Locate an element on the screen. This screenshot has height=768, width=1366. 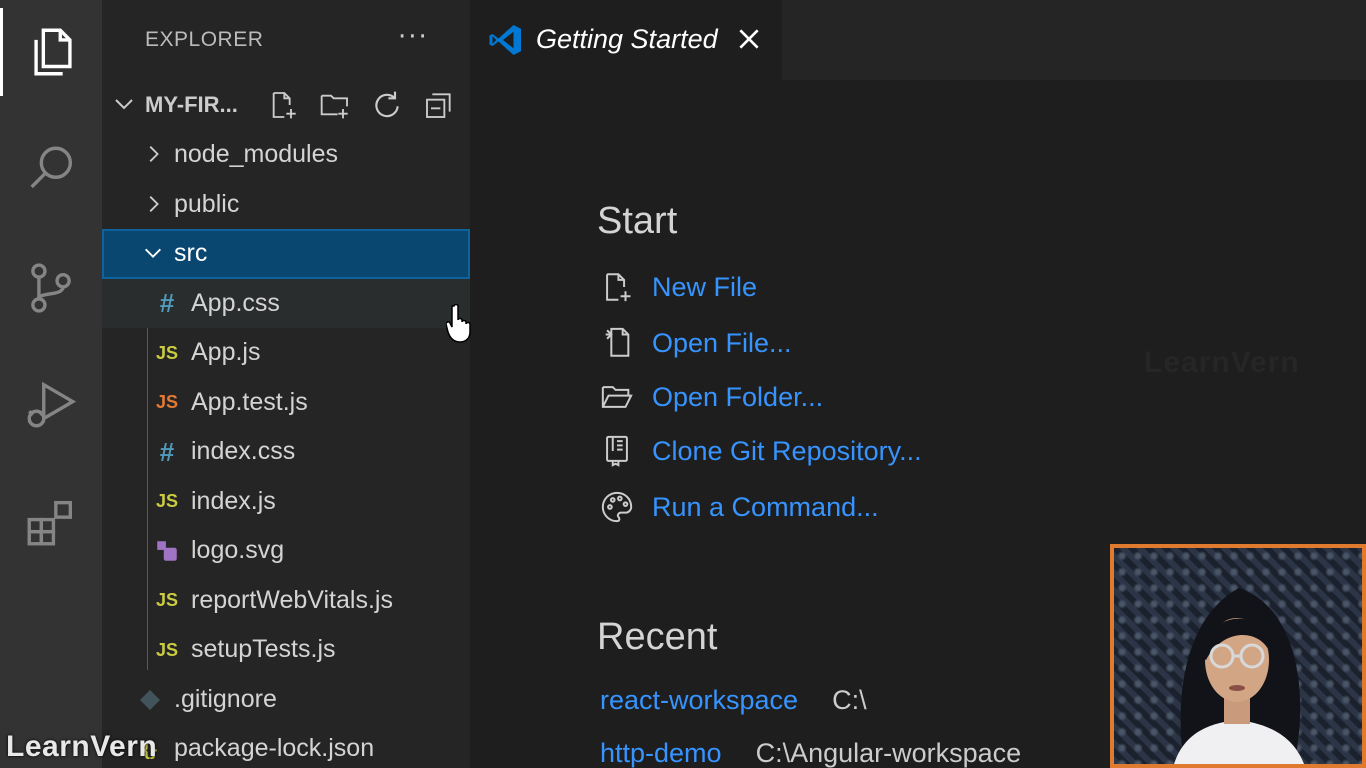
tree-item-app-test-js: JS App.test.js is located at coordinates (286, 403).